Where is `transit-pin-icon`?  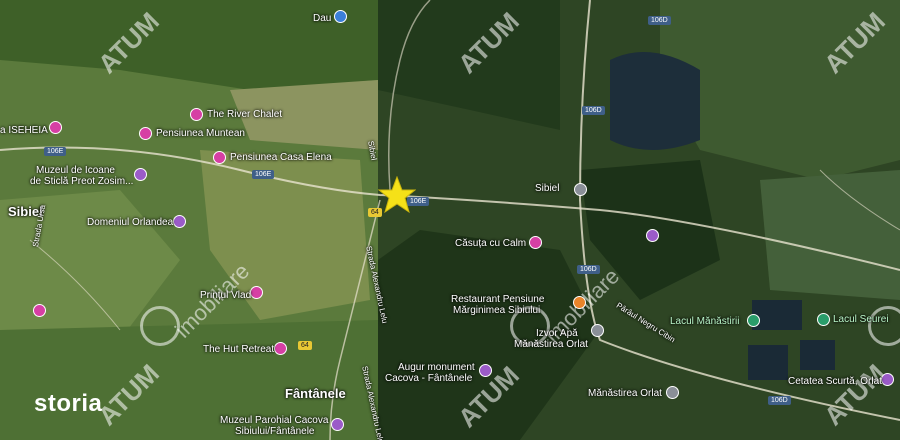
transit-pin-icon is located at coordinates (580, 189).